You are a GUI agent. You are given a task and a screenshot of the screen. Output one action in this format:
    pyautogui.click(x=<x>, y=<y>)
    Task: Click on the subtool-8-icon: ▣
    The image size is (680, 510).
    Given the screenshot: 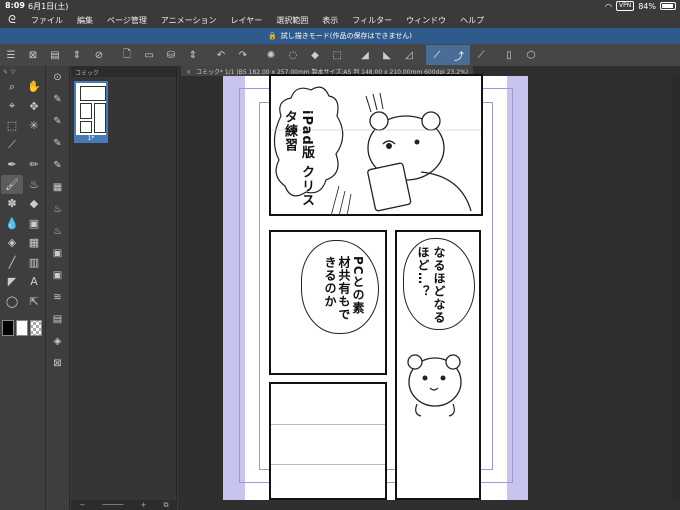 What is the action you would take?
    pyautogui.click(x=57, y=253)
    